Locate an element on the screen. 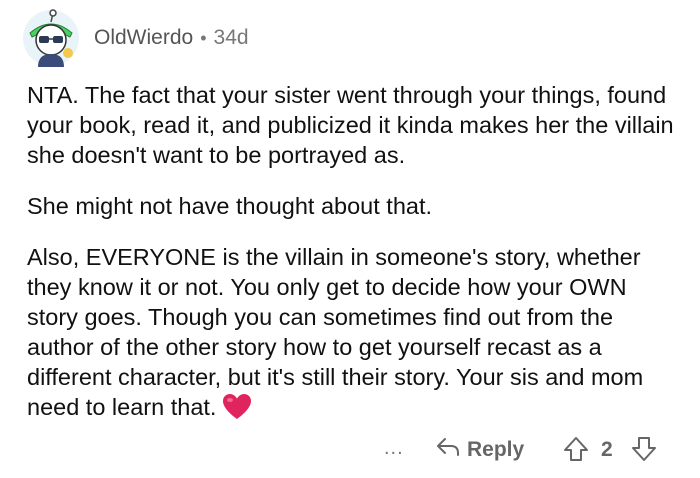 The image size is (700, 478). vote-score: 2 is located at coordinates (607, 449).